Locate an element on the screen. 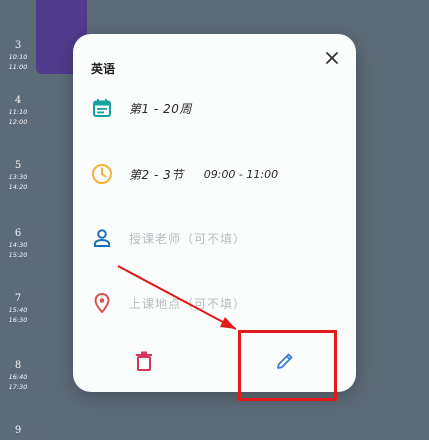  annotation-highlight-box is located at coordinates (287, 365).